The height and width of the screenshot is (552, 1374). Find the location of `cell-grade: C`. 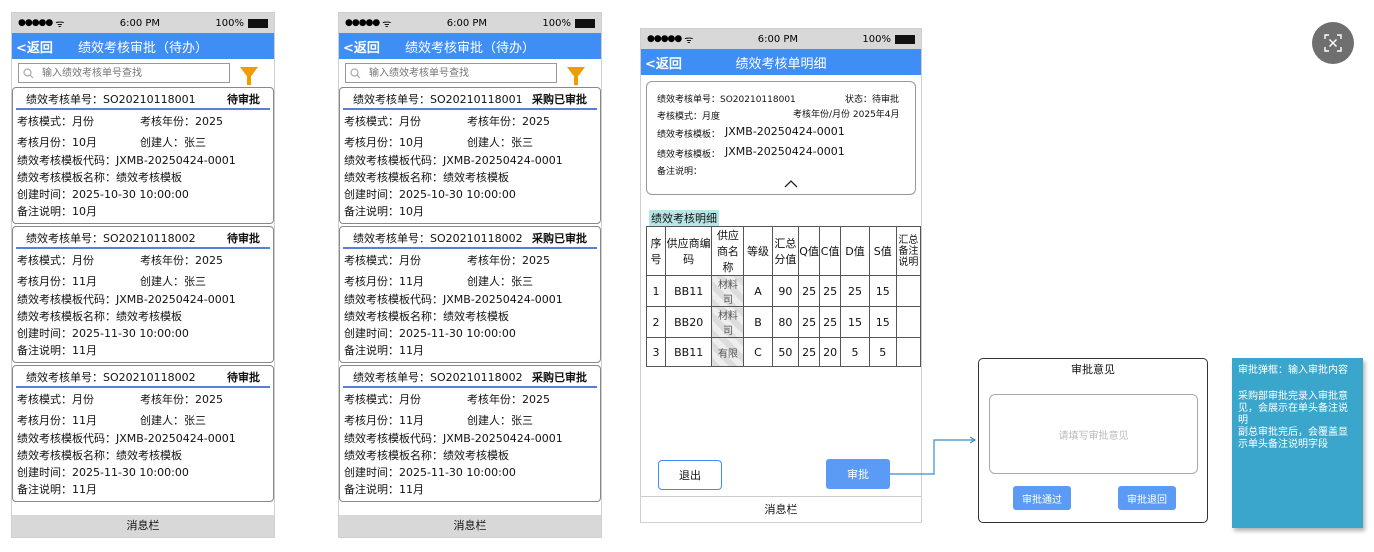

cell-grade: C is located at coordinates (758, 352).